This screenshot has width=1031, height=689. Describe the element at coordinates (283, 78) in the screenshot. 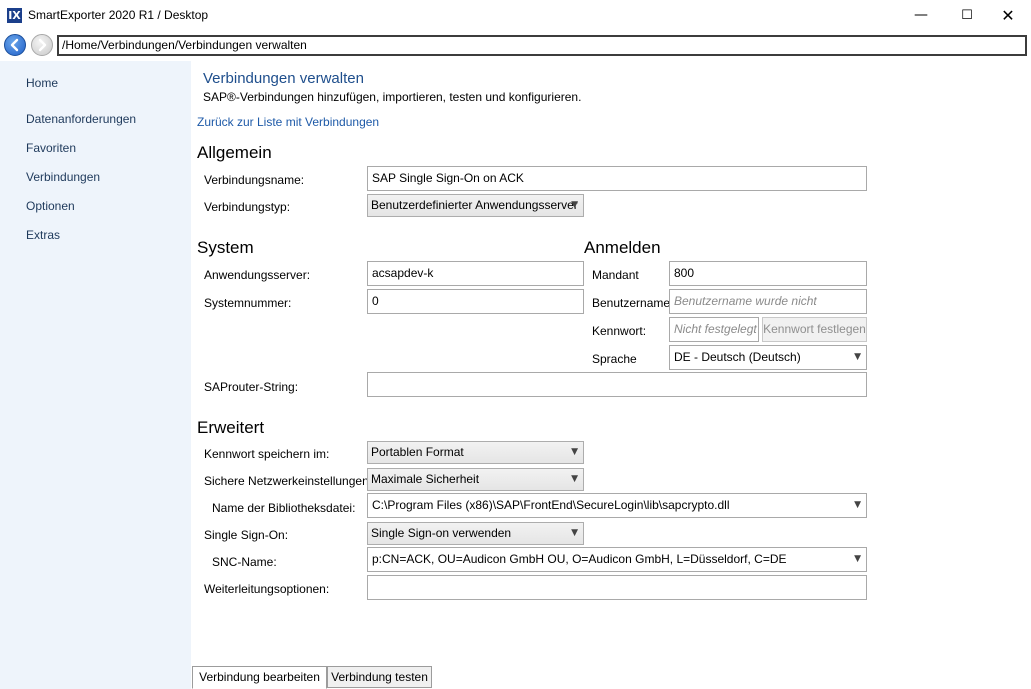

I see `page-title: Verbindungen verwalten` at that location.